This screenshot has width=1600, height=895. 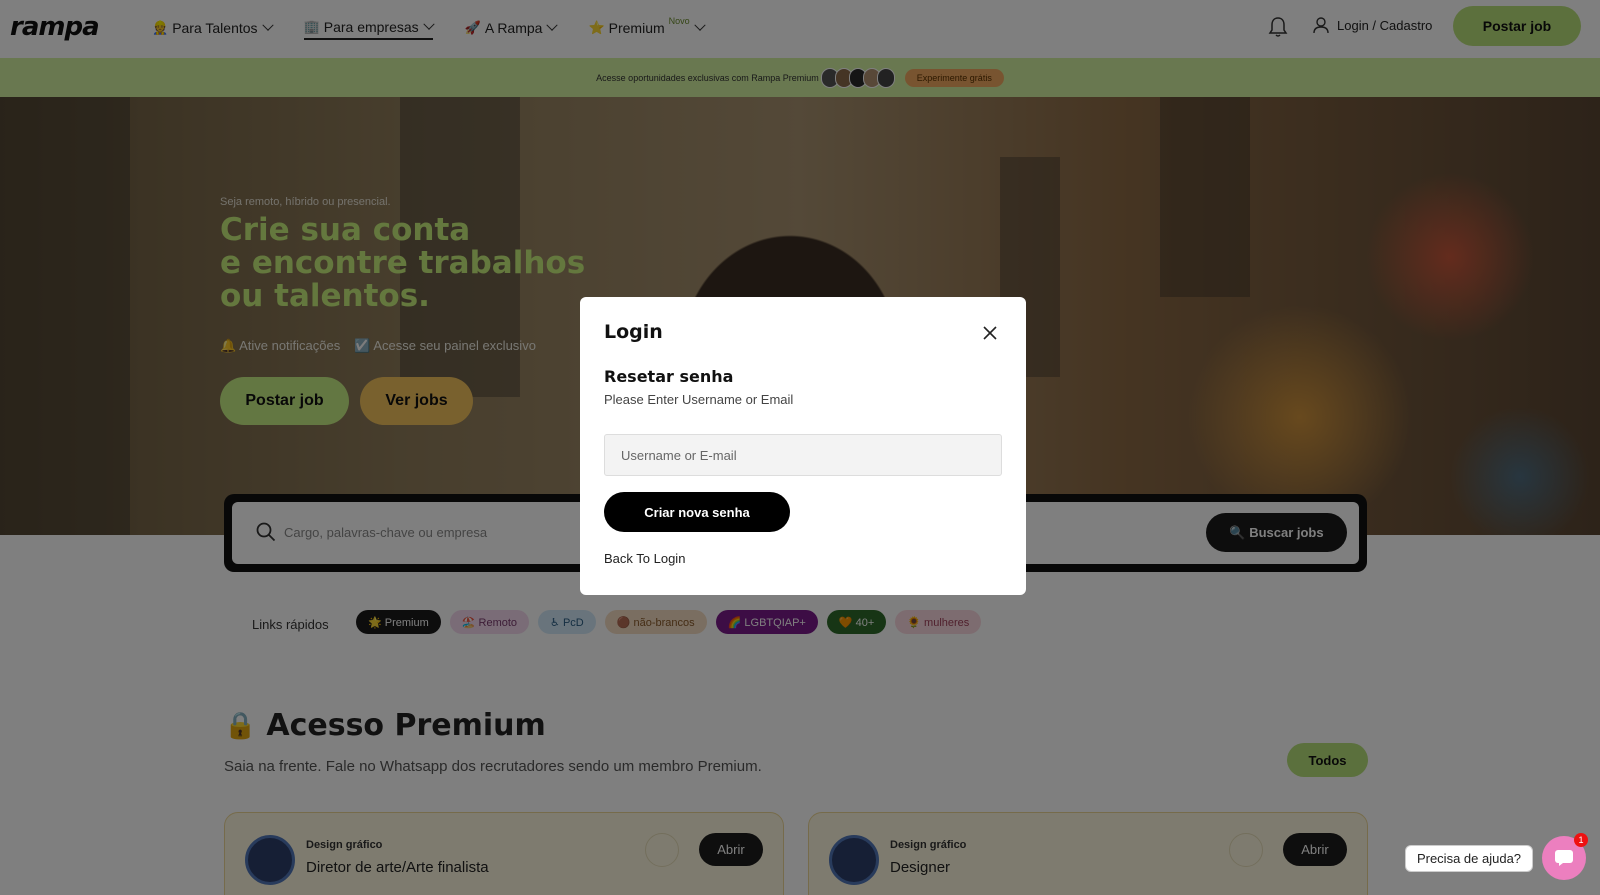 I want to click on modal-title: Login, so click(x=633, y=332).